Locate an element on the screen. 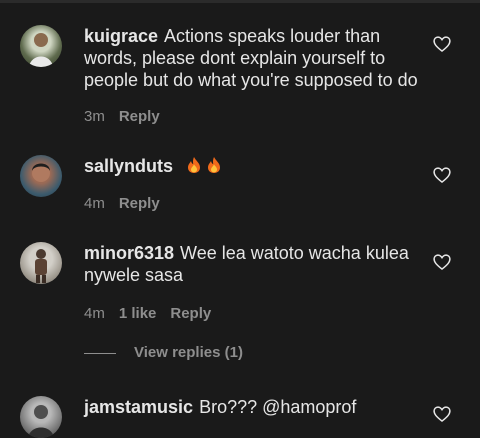 This screenshot has width=480, height=438. comment-username: sallynduts is located at coordinates (128, 166).